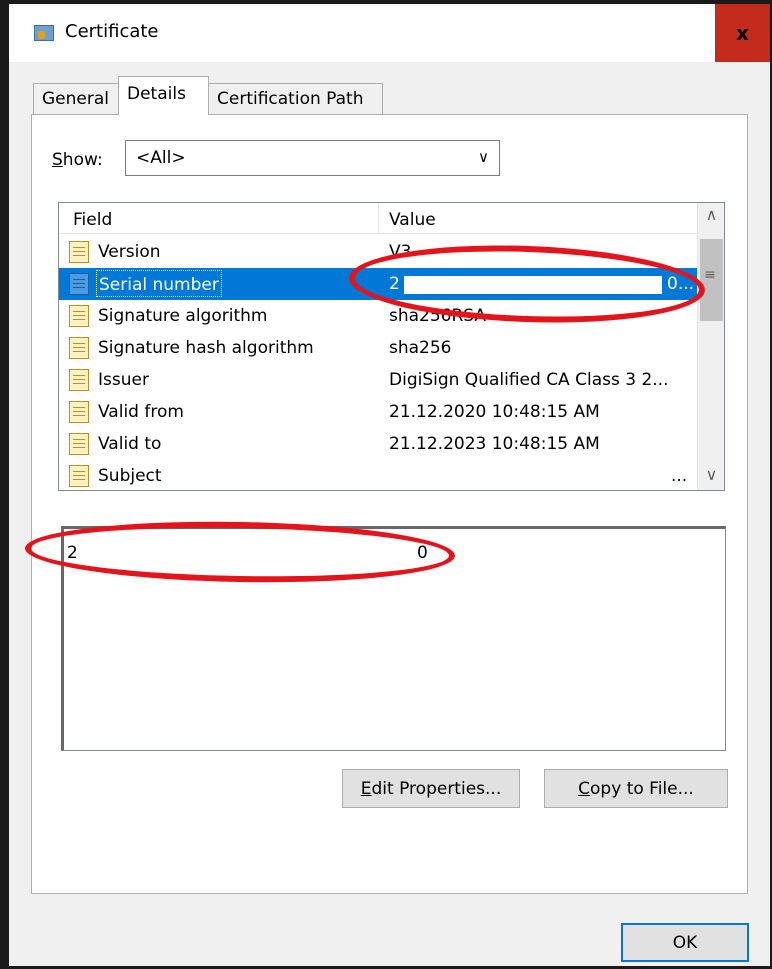 This screenshot has width=772, height=969. I want to click on list-item: Signature hash algorithm sha256, so click(378, 348).